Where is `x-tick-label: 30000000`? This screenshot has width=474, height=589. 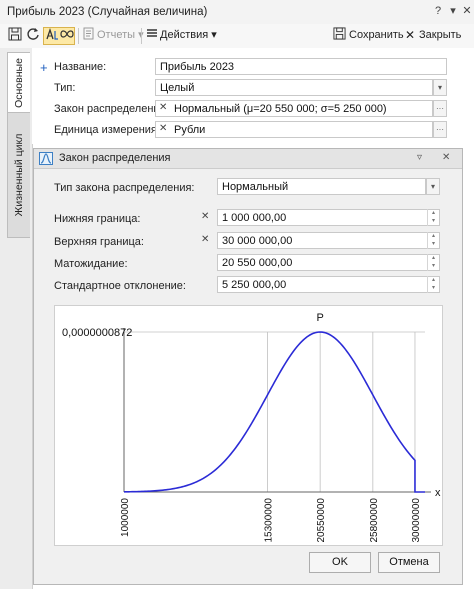
x-tick-label: 30000000 is located at coordinates (416, 520).